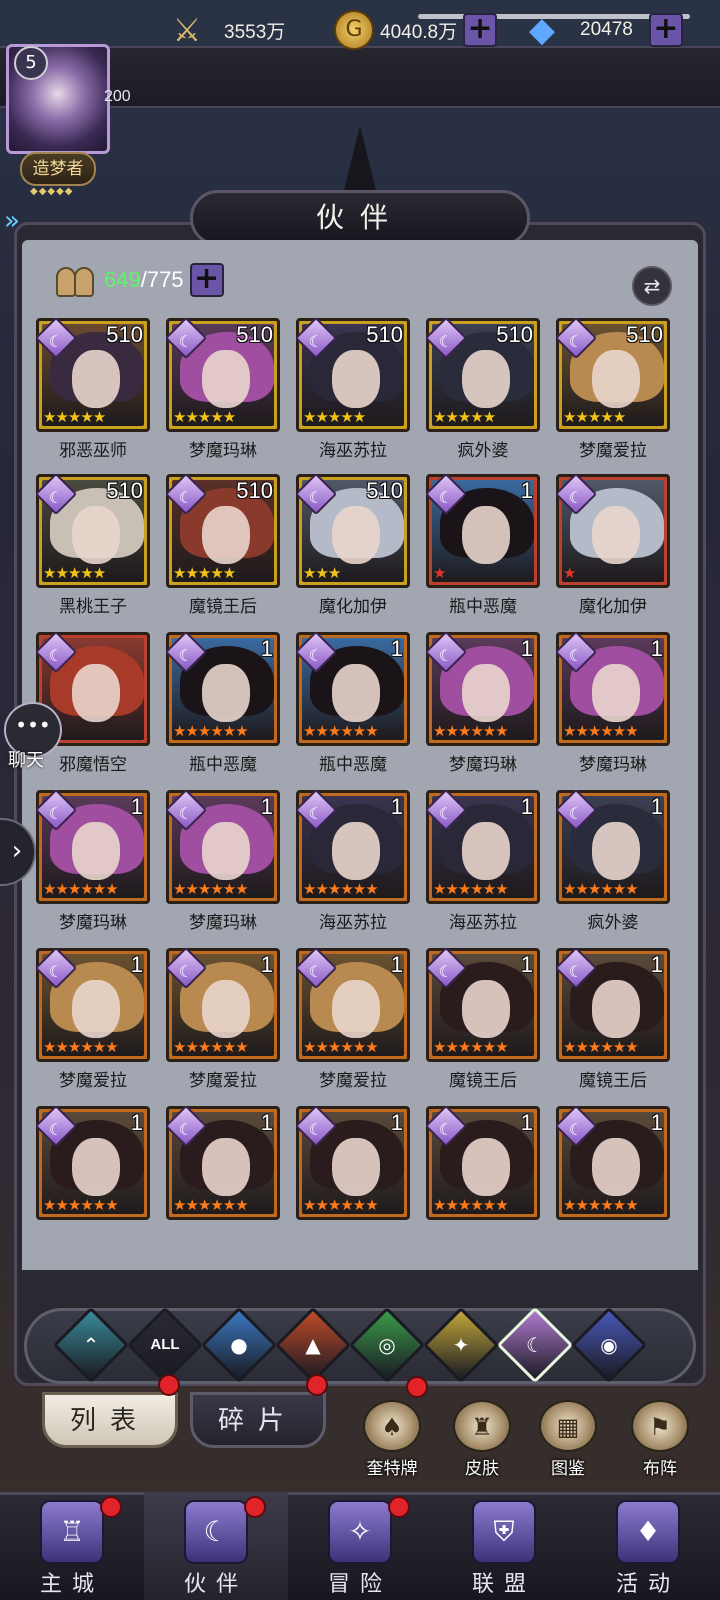 This screenshot has width=720, height=1600. Describe the element at coordinates (504, 1546) in the screenshot. I see `nav-alliance: ⛨ 联盟` at that location.